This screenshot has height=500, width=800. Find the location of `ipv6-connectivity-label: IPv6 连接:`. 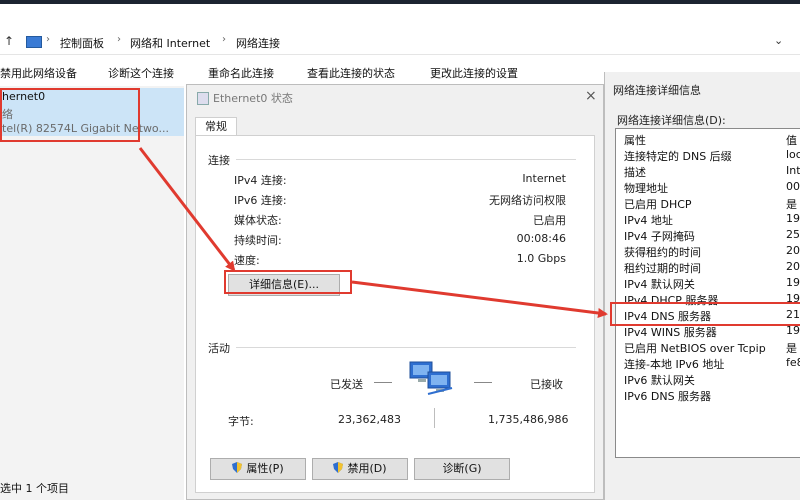

ipv6-connectivity-label: IPv6 连接: is located at coordinates (260, 200).